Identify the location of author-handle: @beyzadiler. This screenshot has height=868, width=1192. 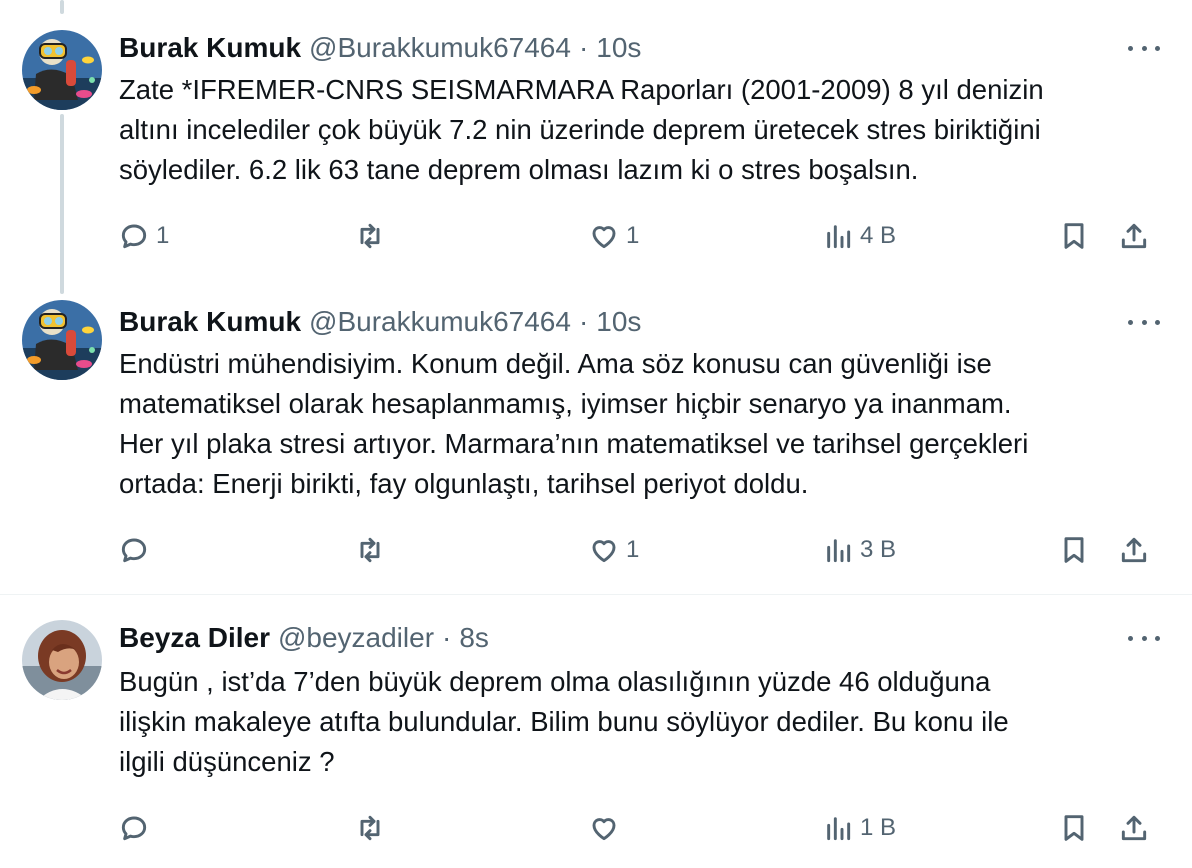
(356, 638).